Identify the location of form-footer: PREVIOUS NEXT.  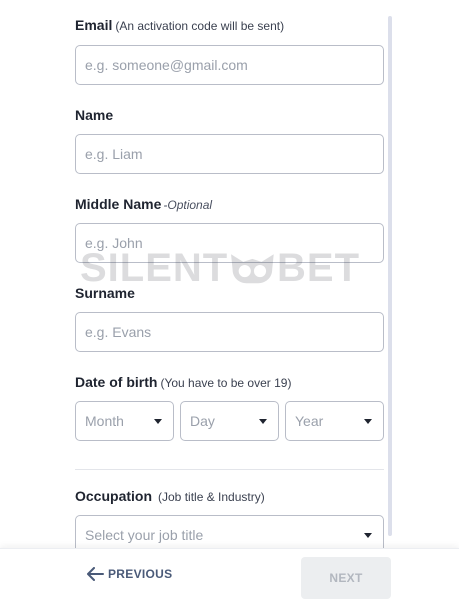
(229, 574).